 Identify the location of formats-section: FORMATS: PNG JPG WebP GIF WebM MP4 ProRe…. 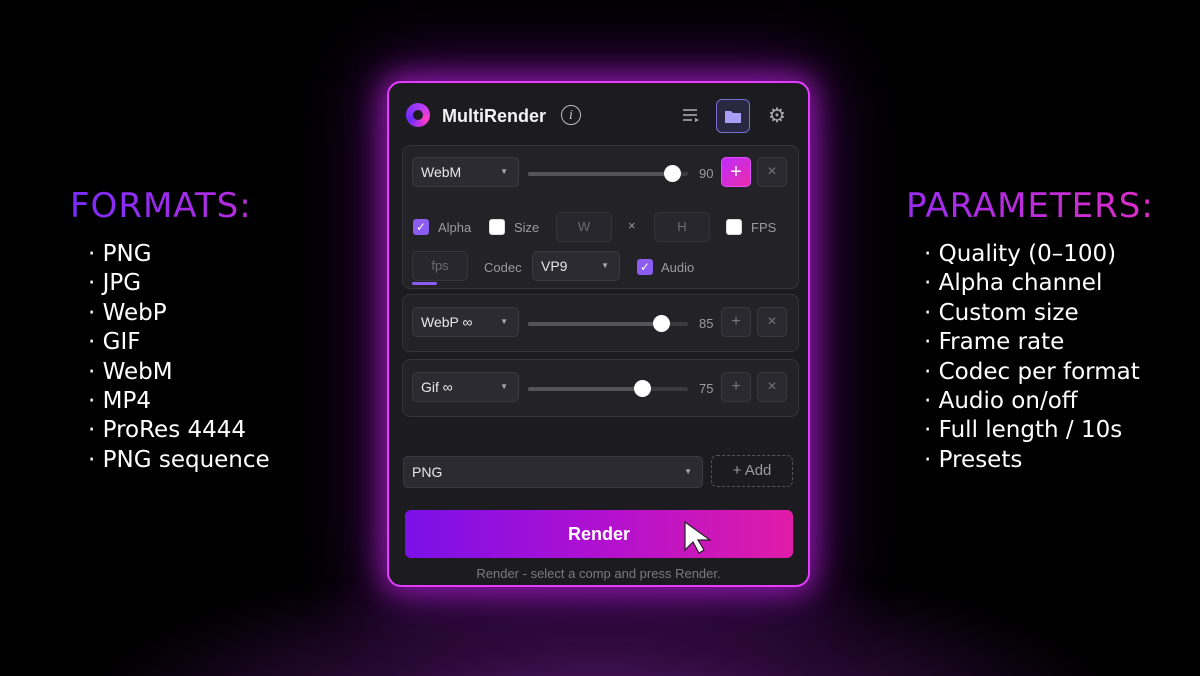
(170, 330).